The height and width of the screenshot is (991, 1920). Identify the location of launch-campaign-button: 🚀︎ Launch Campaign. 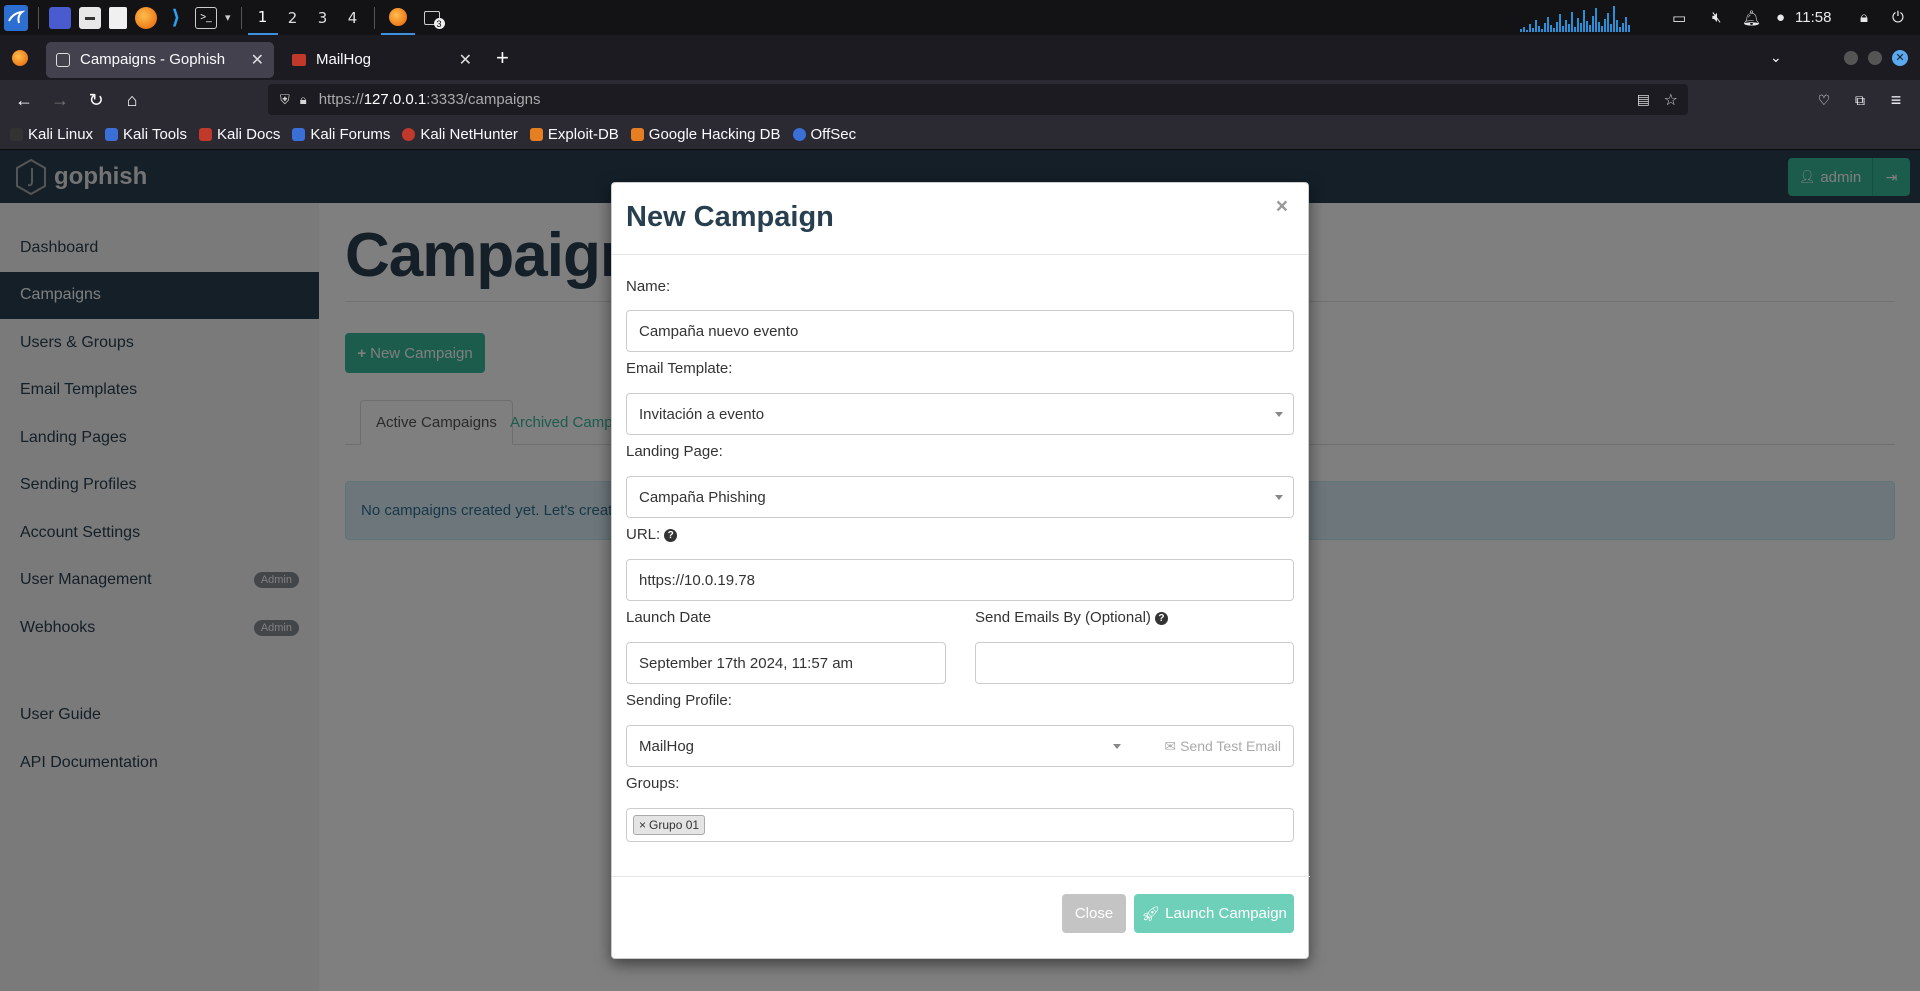
(1214, 913).